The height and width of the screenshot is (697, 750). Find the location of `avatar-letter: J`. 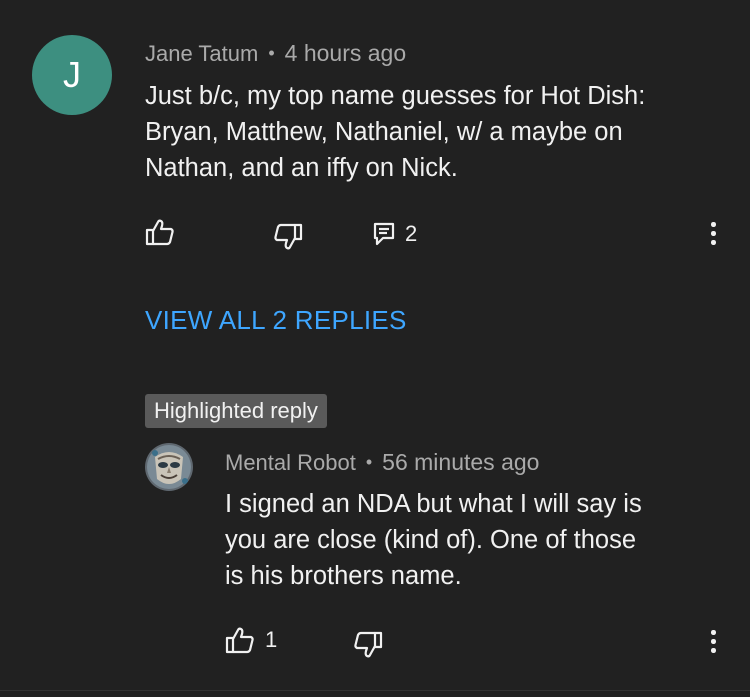

avatar-letter: J is located at coordinates (72, 74).